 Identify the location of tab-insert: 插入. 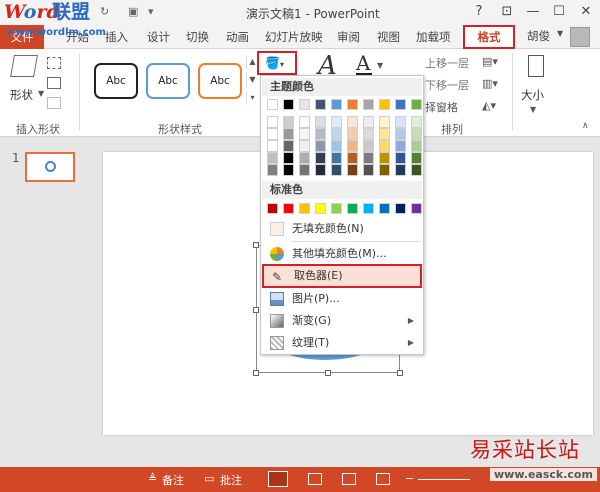
(116, 37).